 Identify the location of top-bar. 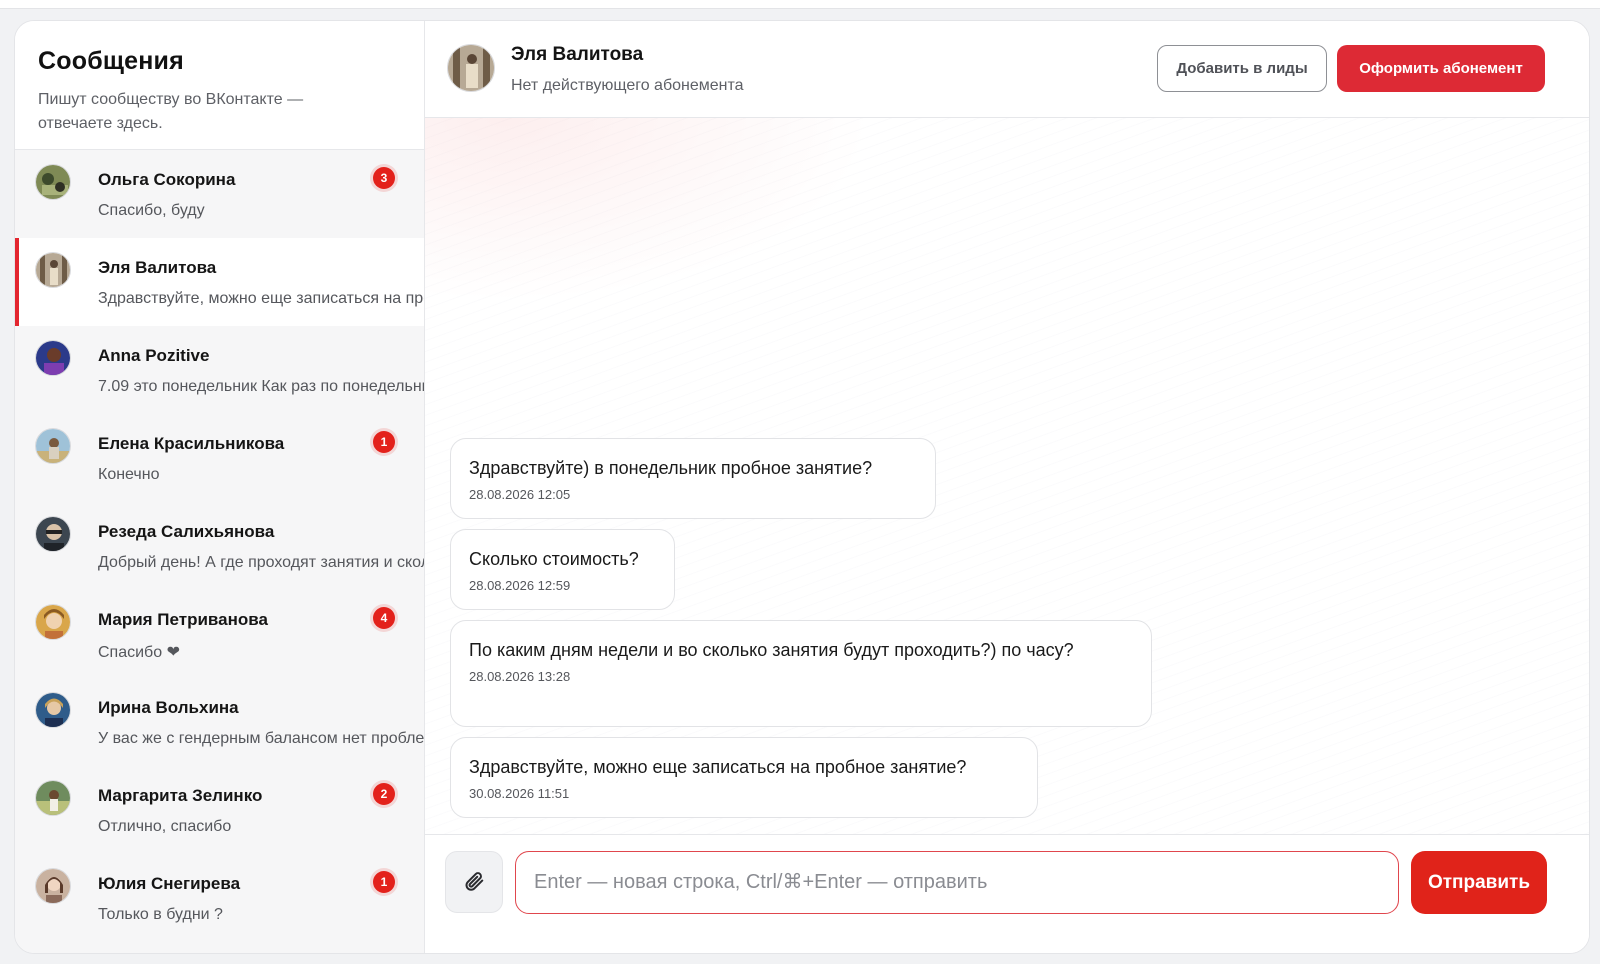
(800, 4).